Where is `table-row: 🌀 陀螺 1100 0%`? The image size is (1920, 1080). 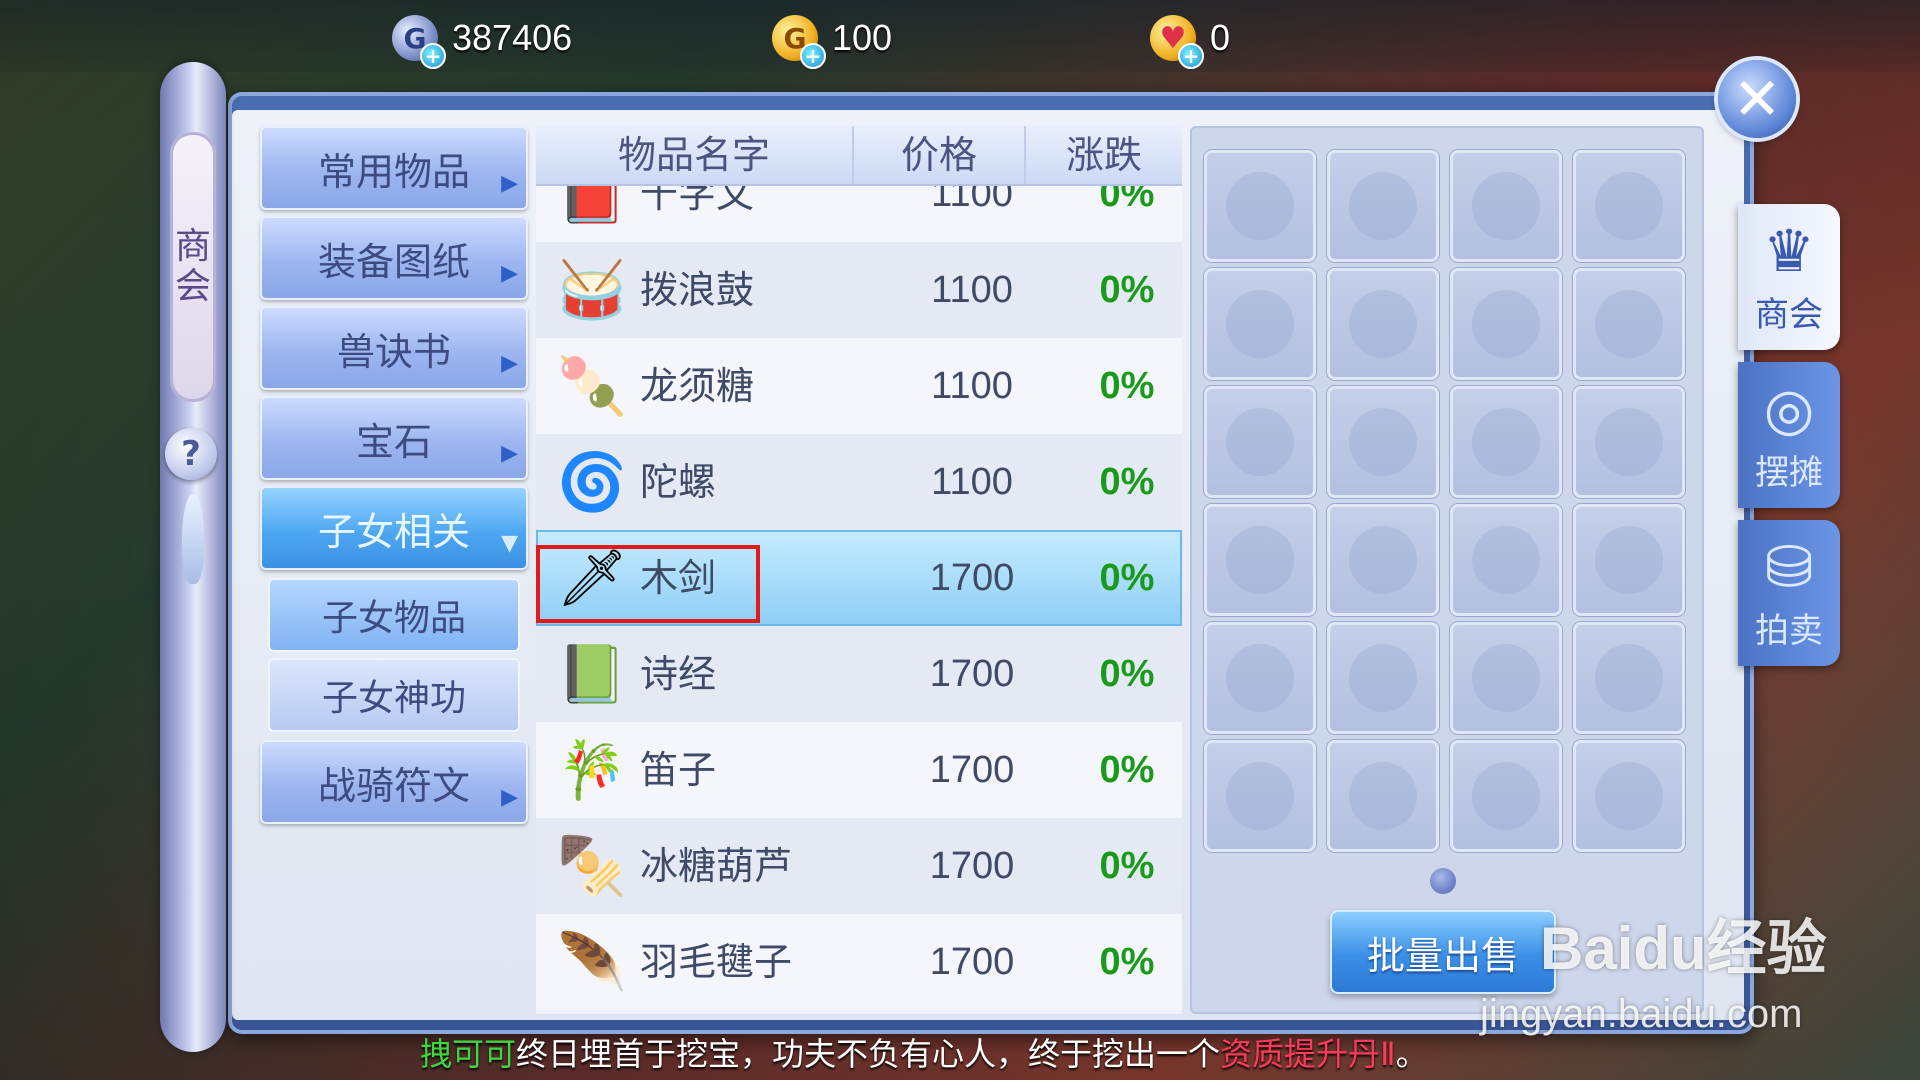 table-row: 🌀 陀螺 1100 0% is located at coordinates (859, 482).